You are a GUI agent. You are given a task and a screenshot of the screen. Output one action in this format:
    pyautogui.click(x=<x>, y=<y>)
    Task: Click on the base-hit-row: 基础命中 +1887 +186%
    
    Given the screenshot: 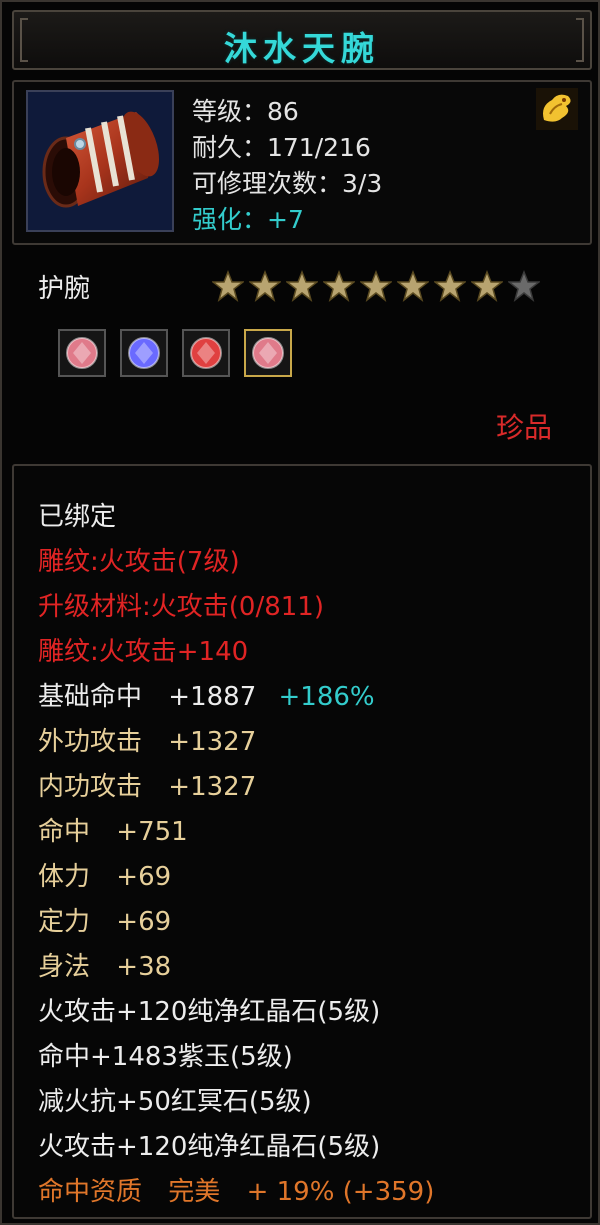 What is the action you would take?
    pyautogui.click(x=206, y=694)
    